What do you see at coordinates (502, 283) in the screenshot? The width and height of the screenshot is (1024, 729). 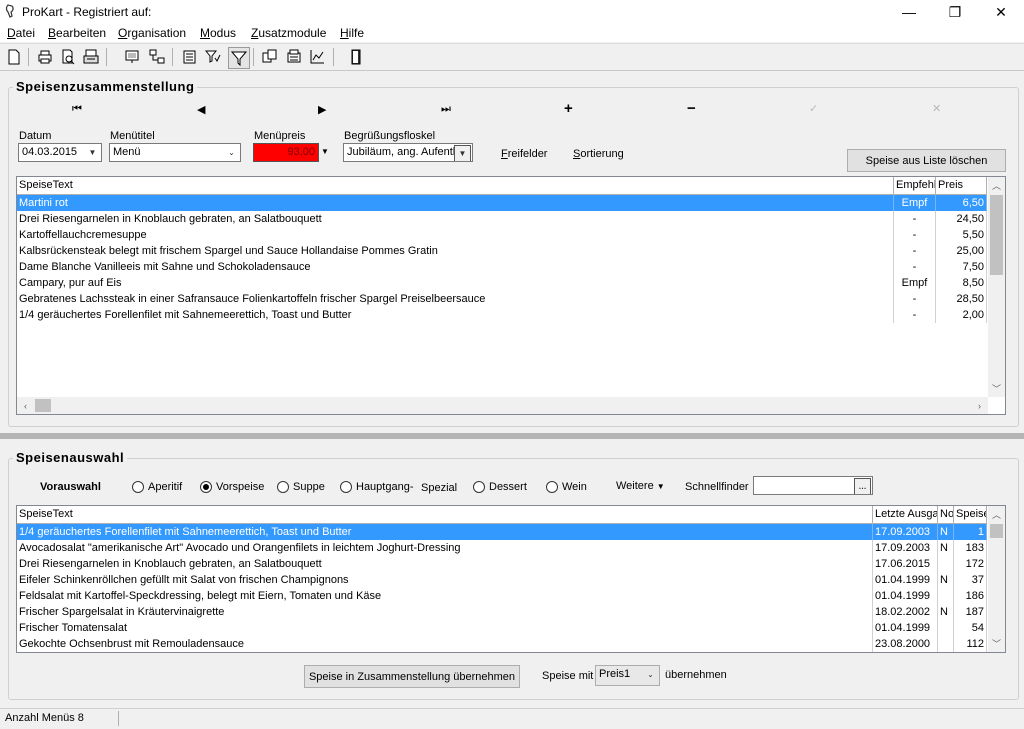 I see `table-row: Campary, pur auf Eis Empf 8,50` at bounding box center [502, 283].